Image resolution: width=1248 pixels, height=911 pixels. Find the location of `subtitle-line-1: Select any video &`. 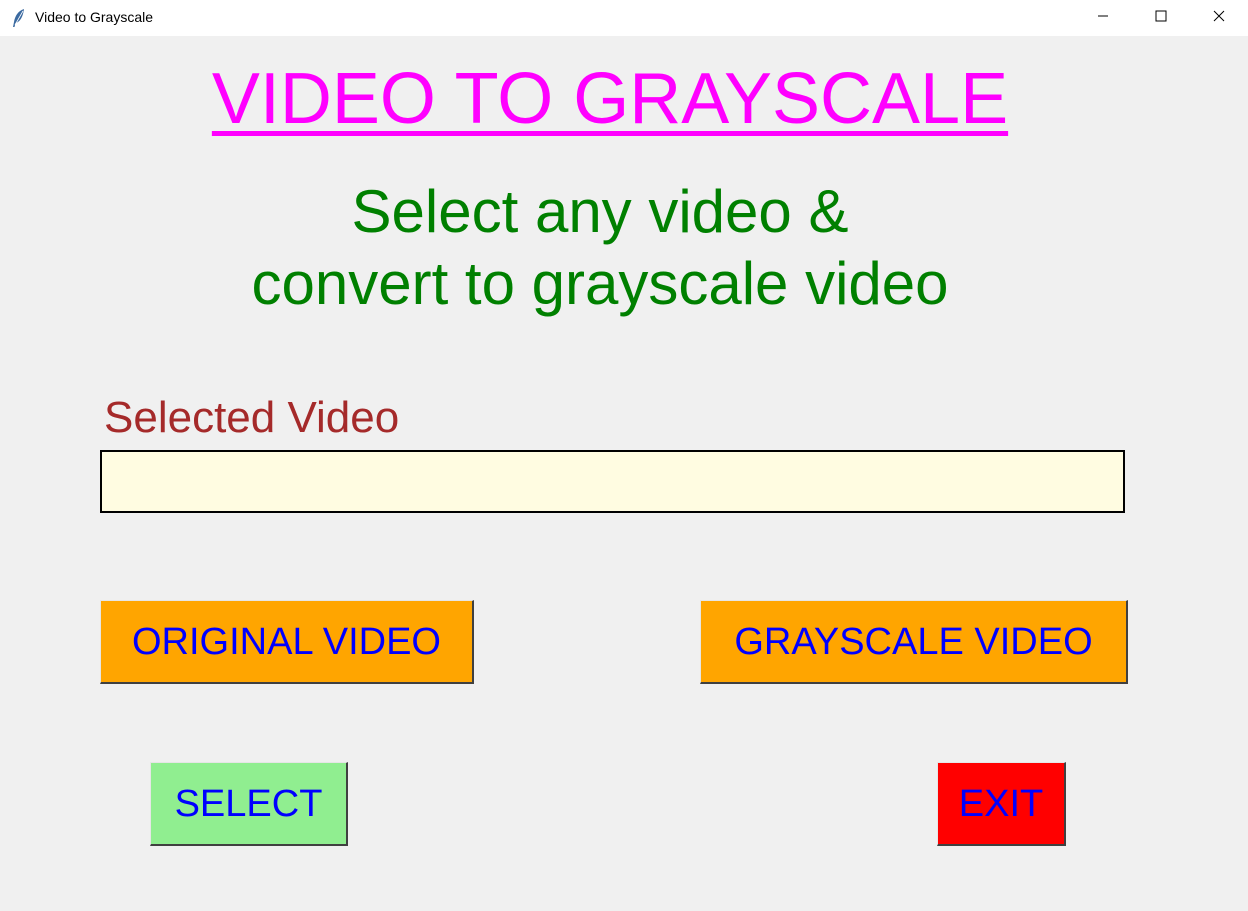

subtitle-line-1: Select any video & is located at coordinates (600, 211).